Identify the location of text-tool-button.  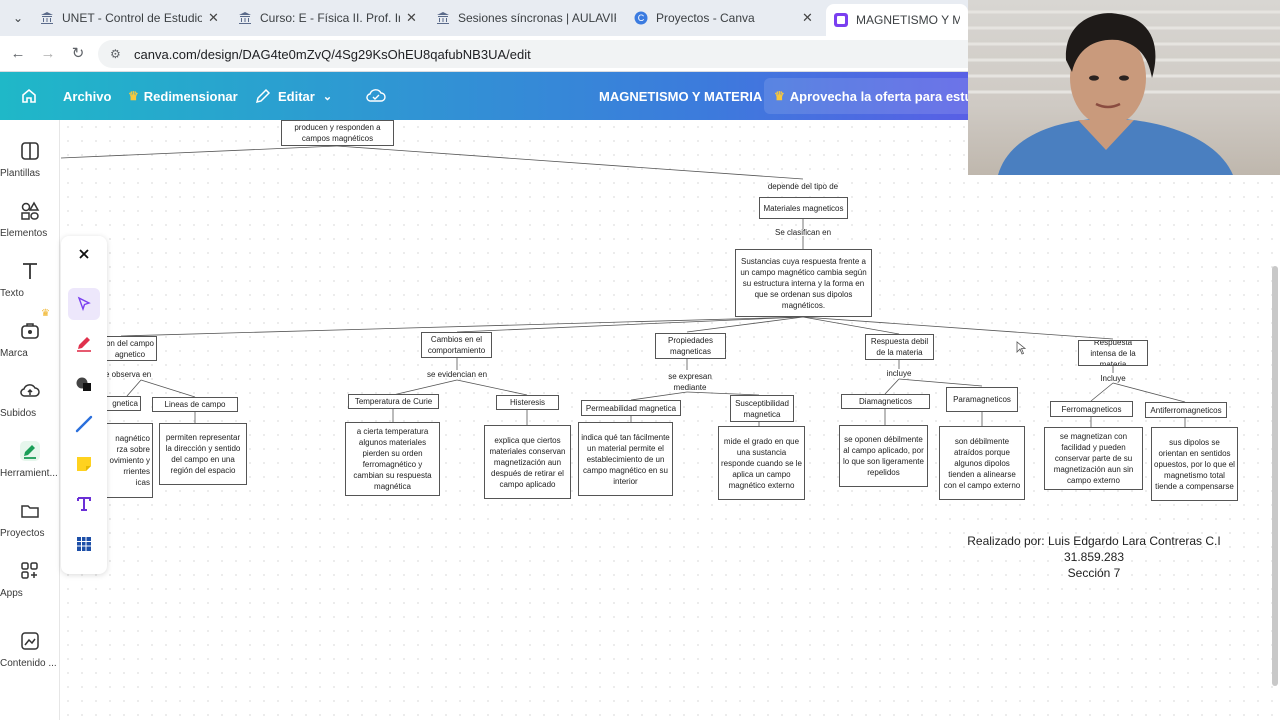
(84, 504).